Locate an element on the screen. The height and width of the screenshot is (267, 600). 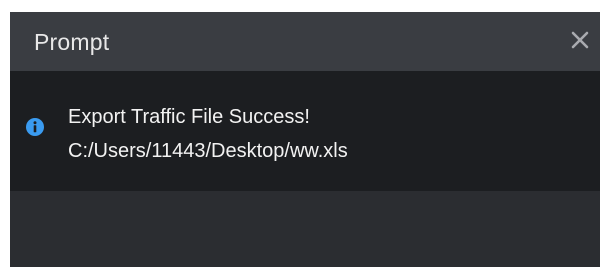
message-text: Export Traffic File Success! is located at coordinates (189, 117).